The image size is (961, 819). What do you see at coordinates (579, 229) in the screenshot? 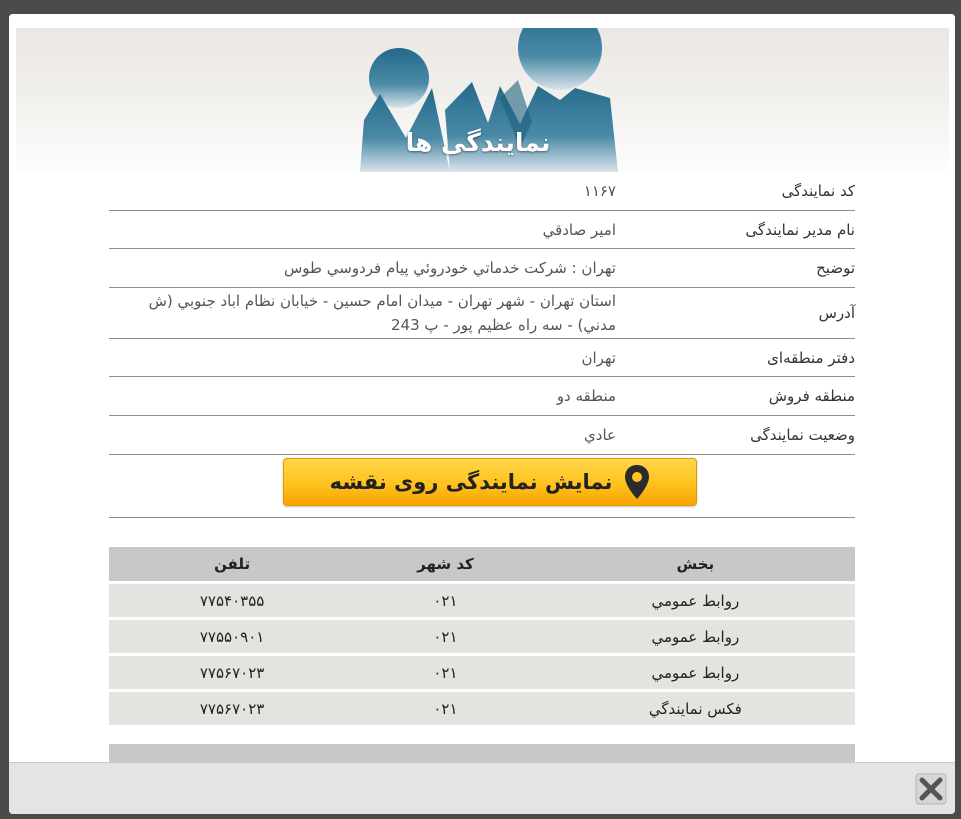
I see `info-value: امير صادقي` at bounding box center [579, 229].